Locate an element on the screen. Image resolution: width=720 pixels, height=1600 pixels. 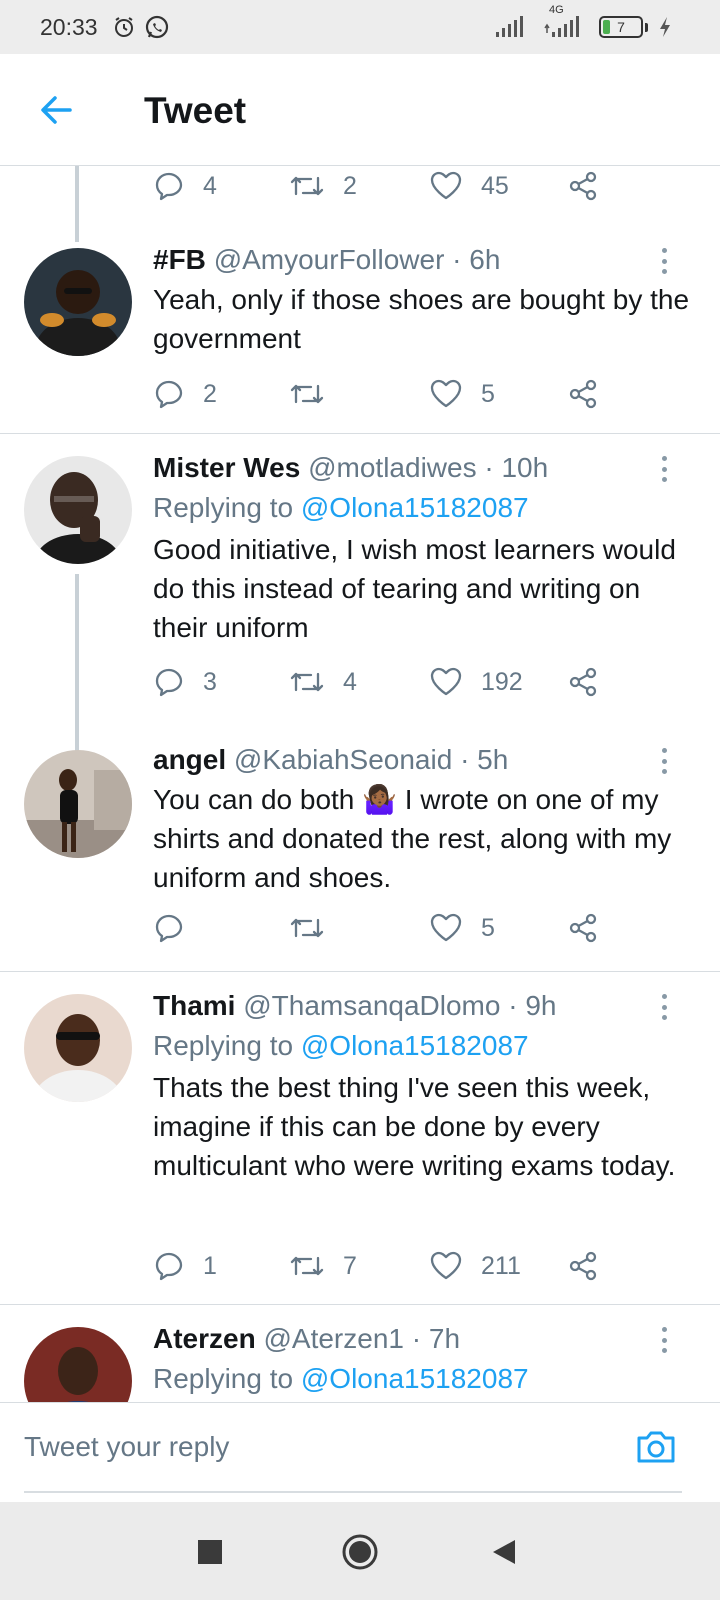
home-button is located at coordinates (360, 1552).